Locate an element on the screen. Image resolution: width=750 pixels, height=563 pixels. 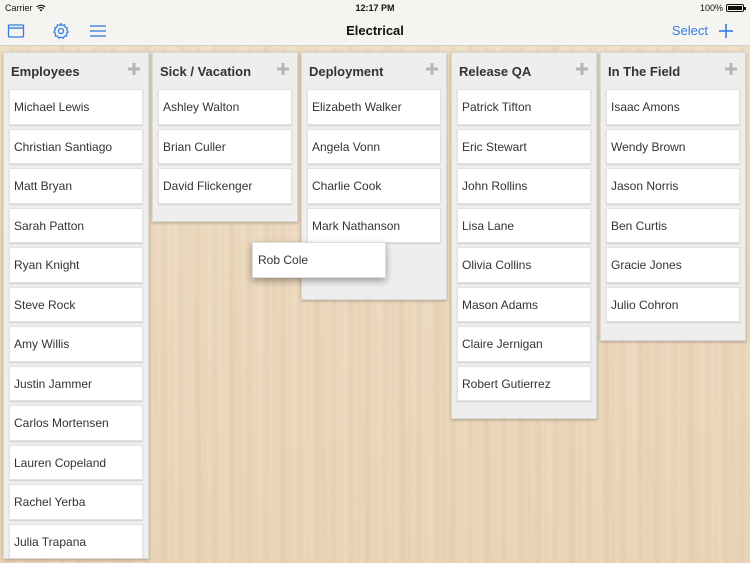
card: Ashley Walton is located at coordinates (225, 107).